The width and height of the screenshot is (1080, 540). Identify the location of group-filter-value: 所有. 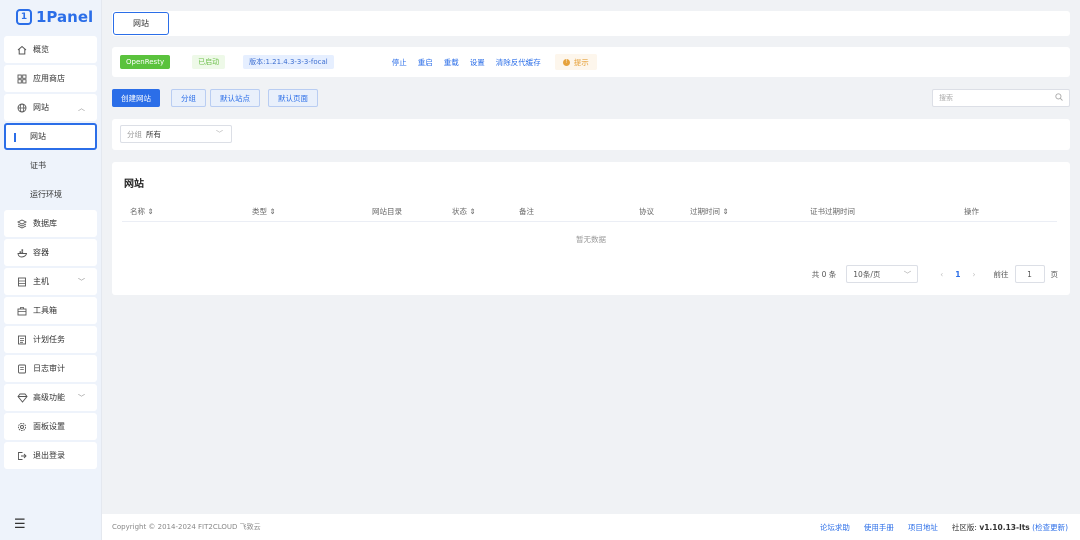
(153, 134).